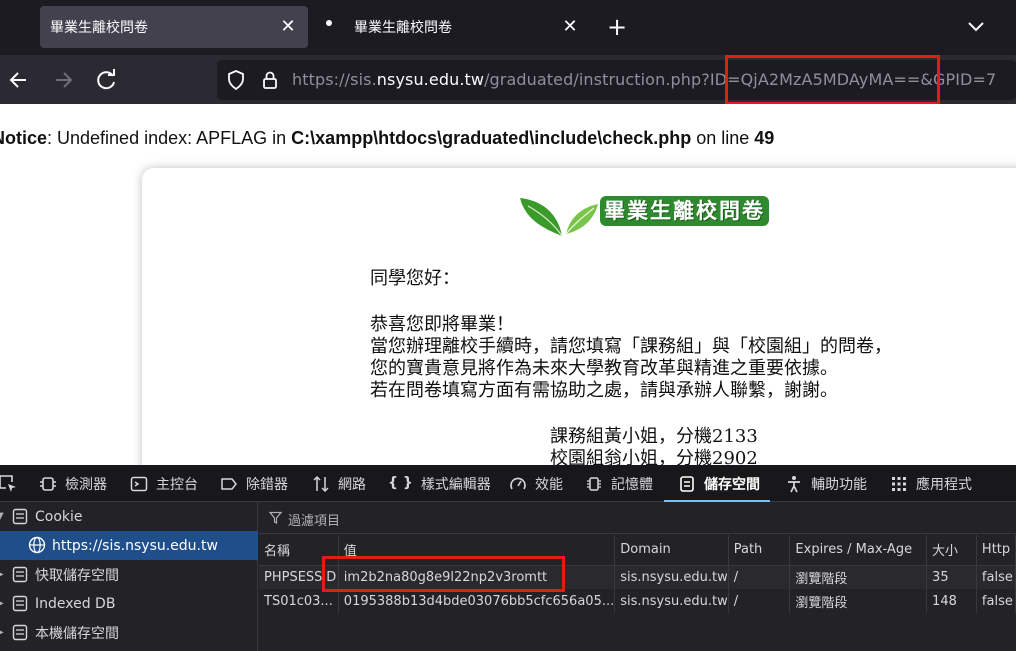 This screenshot has height=651, width=1016. What do you see at coordinates (654, 436) in the screenshot?
I see `contact-line: 課務組黃小姐，分機2133` at bounding box center [654, 436].